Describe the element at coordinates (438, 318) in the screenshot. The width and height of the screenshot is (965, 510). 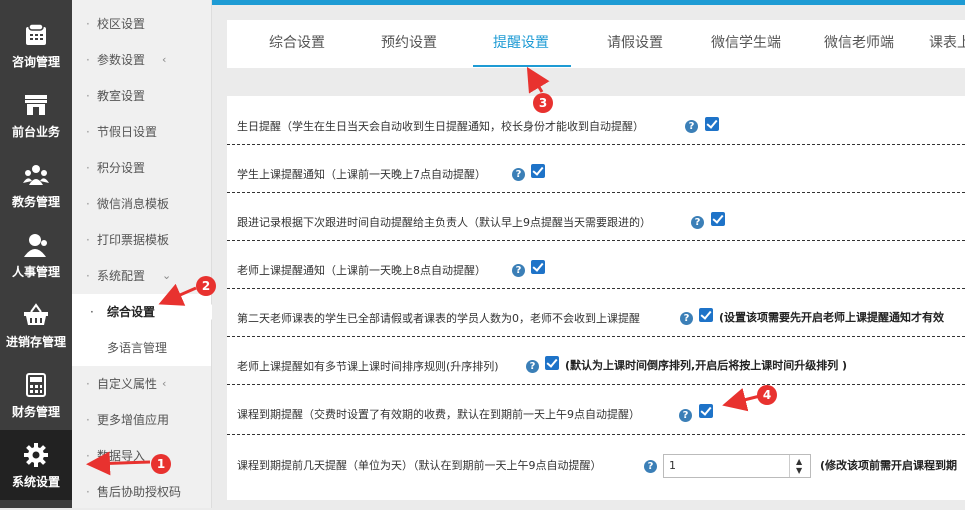
I see `setting-label: 第二天老师课表的学生已全部请假或者课表的学员人数为0，老师不会收到上课提醒` at that location.